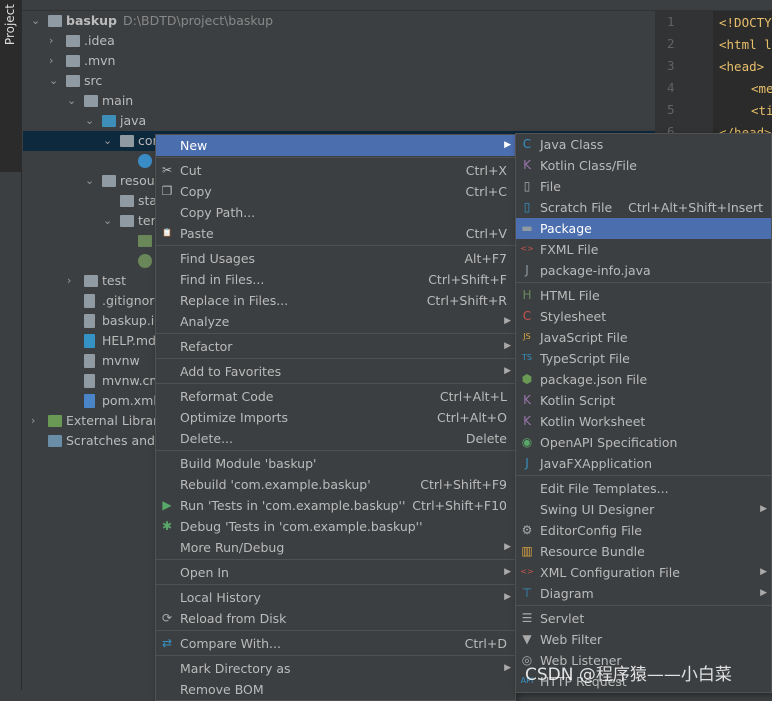 This screenshot has height=701, width=772. What do you see at coordinates (335, 321) in the screenshot?
I see `menu-item-analyze: Analyze ▶` at bounding box center [335, 321].